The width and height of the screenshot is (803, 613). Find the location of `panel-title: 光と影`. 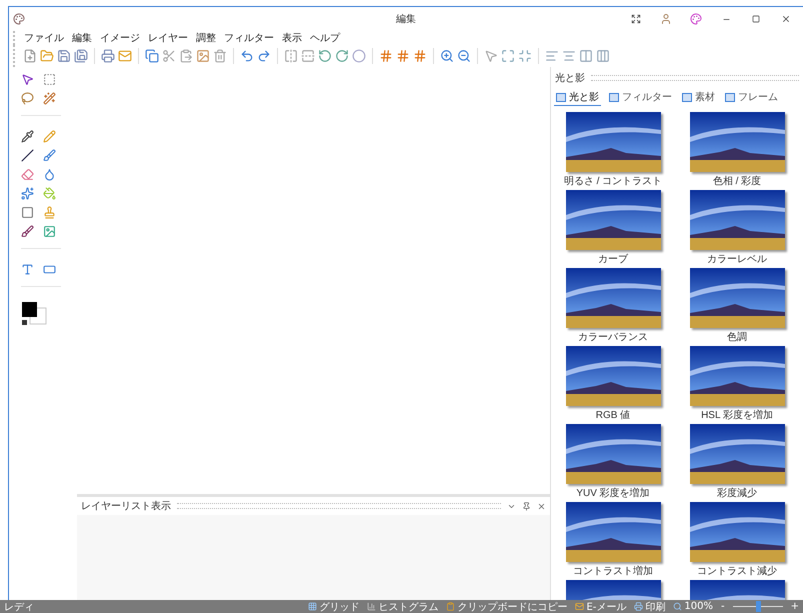

panel-title: 光と影 is located at coordinates (570, 78).